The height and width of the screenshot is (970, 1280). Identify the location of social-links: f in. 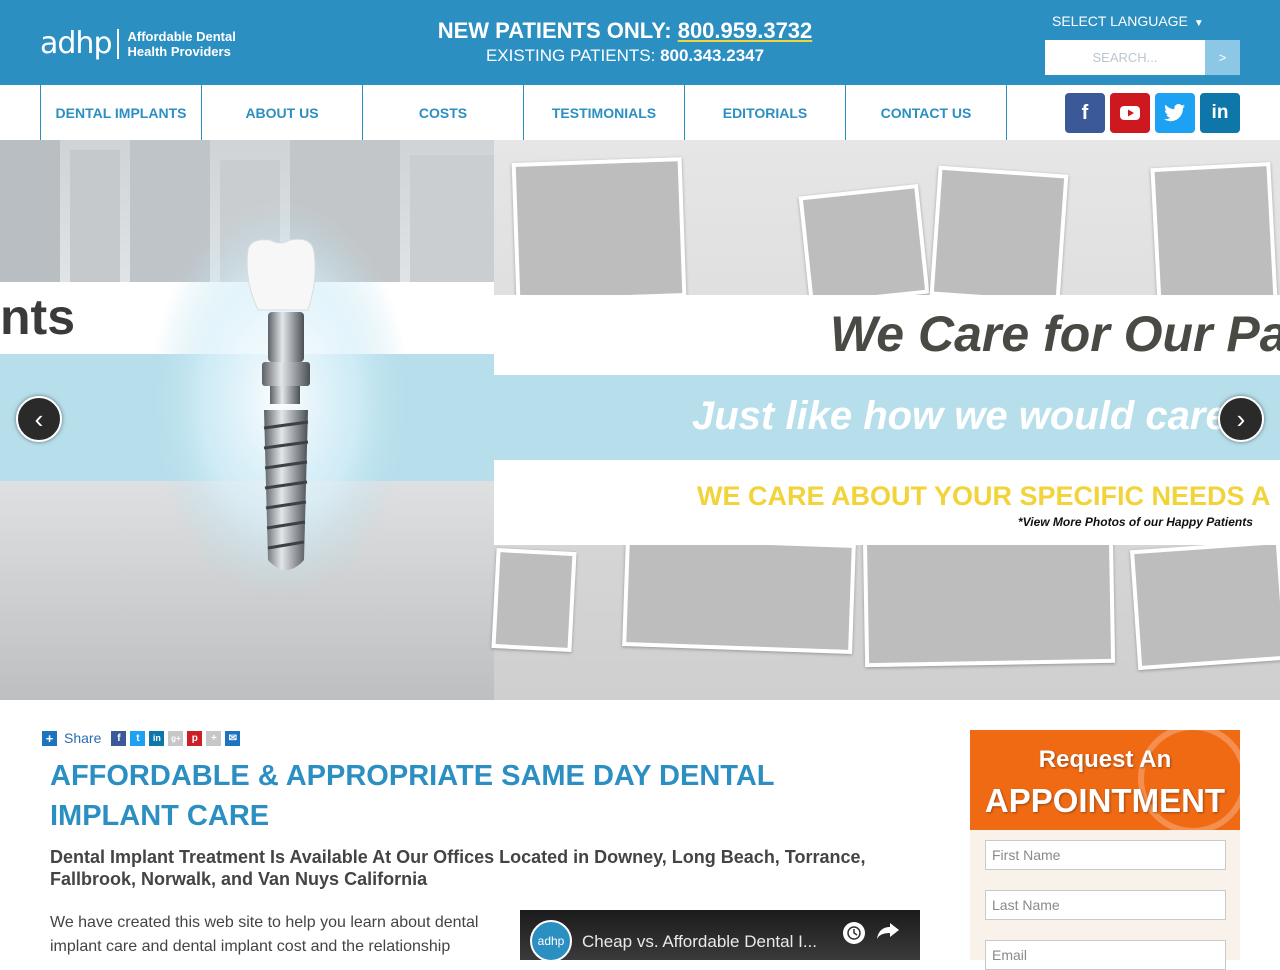
(1152, 113).